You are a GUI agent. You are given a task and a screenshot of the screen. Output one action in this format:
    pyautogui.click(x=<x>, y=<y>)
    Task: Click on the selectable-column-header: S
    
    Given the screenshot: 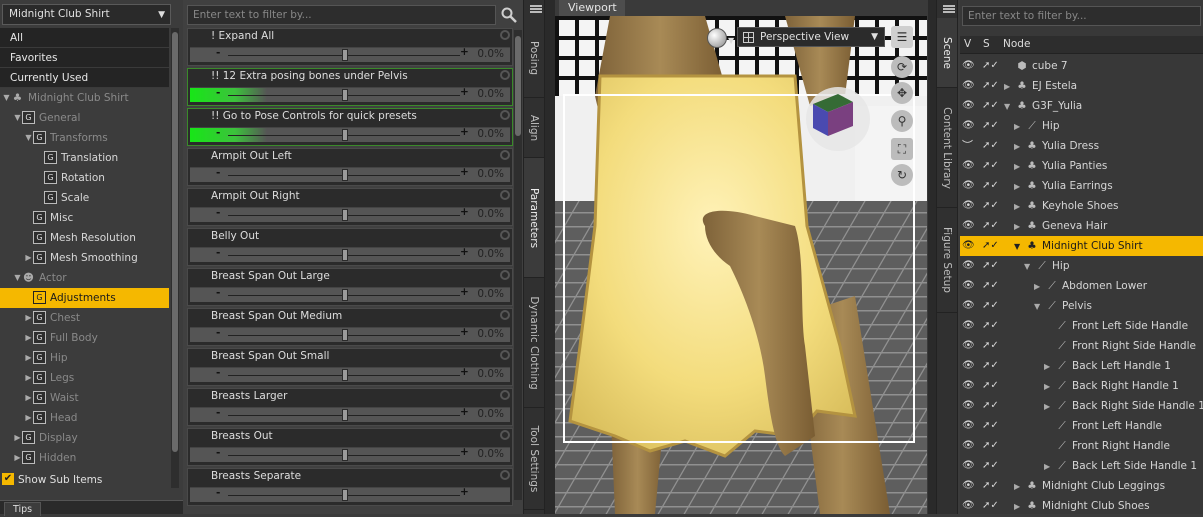 What is the action you would take?
    pyautogui.click(x=986, y=44)
    